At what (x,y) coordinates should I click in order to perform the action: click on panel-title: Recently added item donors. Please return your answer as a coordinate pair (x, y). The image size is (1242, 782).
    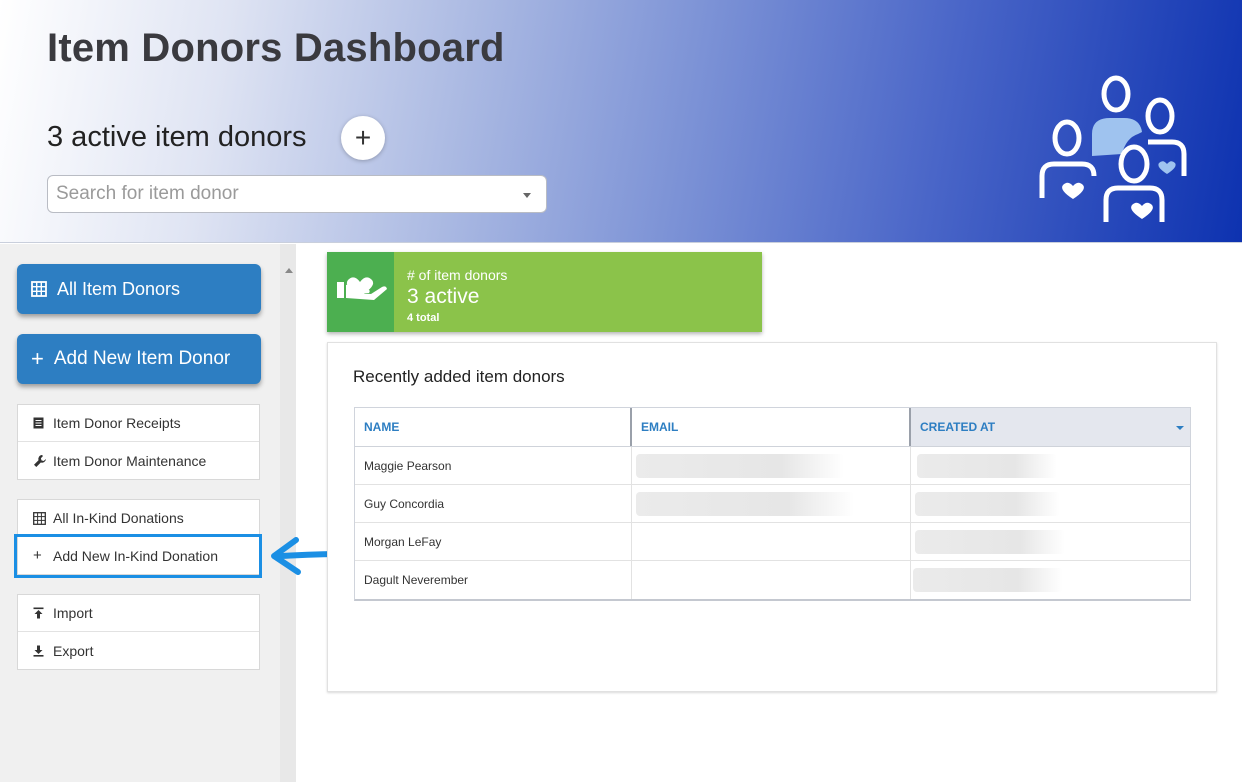
    Looking at the image, I should click on (459, 376).